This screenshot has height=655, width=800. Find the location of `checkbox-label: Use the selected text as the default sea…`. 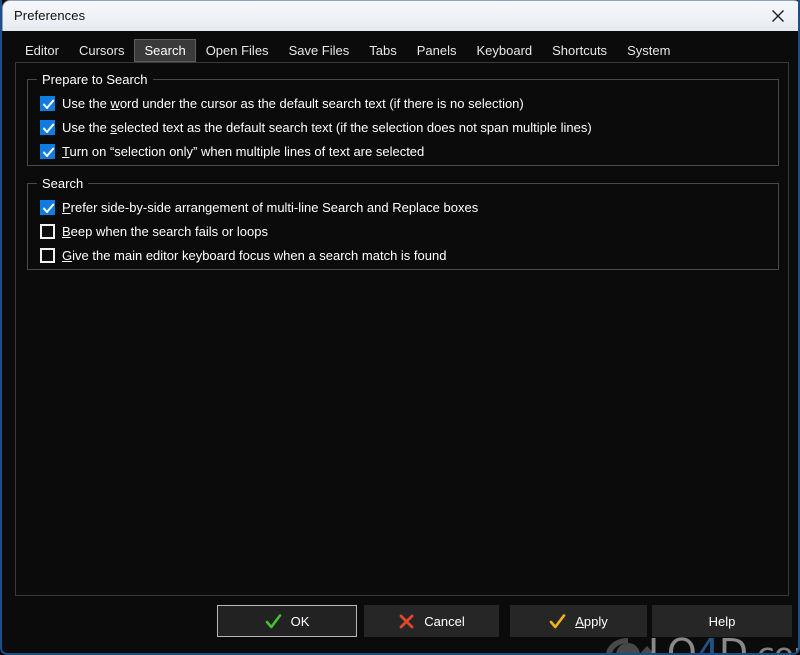

checkbox-label: Use the selected text as the default sea… is located at coordinates (327, 127).